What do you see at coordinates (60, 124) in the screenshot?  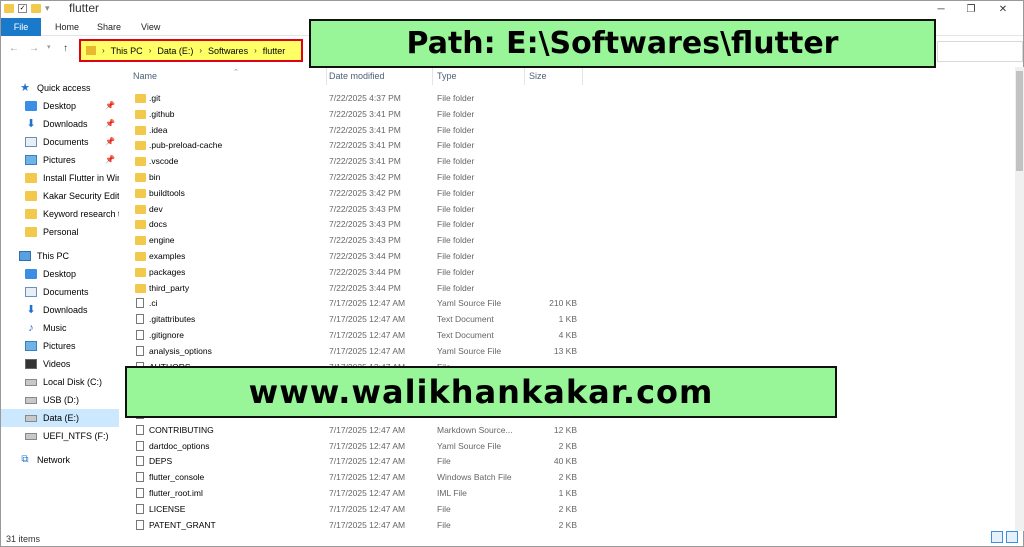 I see `sidebar-item: ⬇ Downloads 📌` at bounding box center [60, 124].